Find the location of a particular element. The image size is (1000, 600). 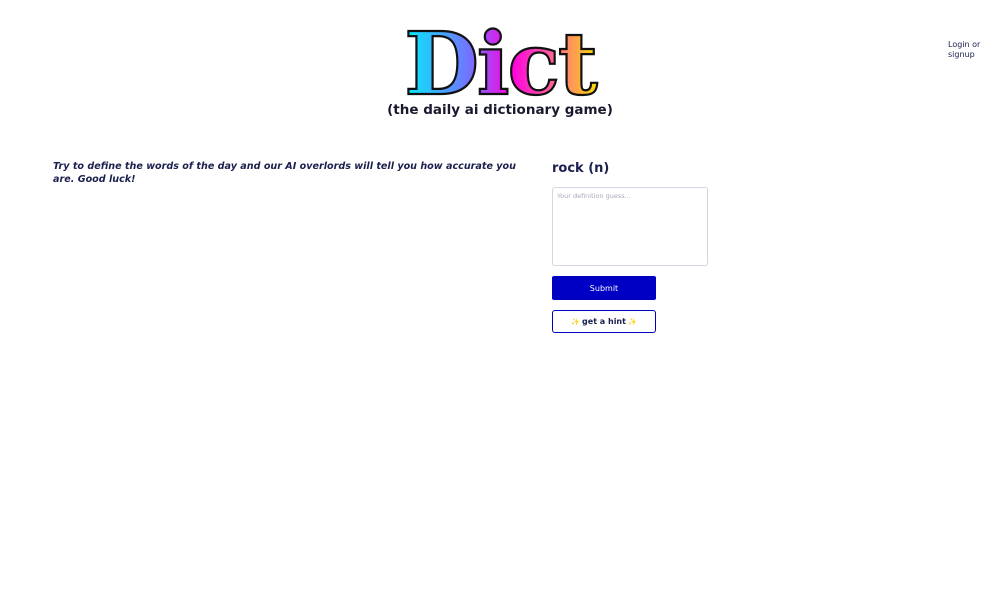

definition-guess-input is located at coordinates (630, 226).